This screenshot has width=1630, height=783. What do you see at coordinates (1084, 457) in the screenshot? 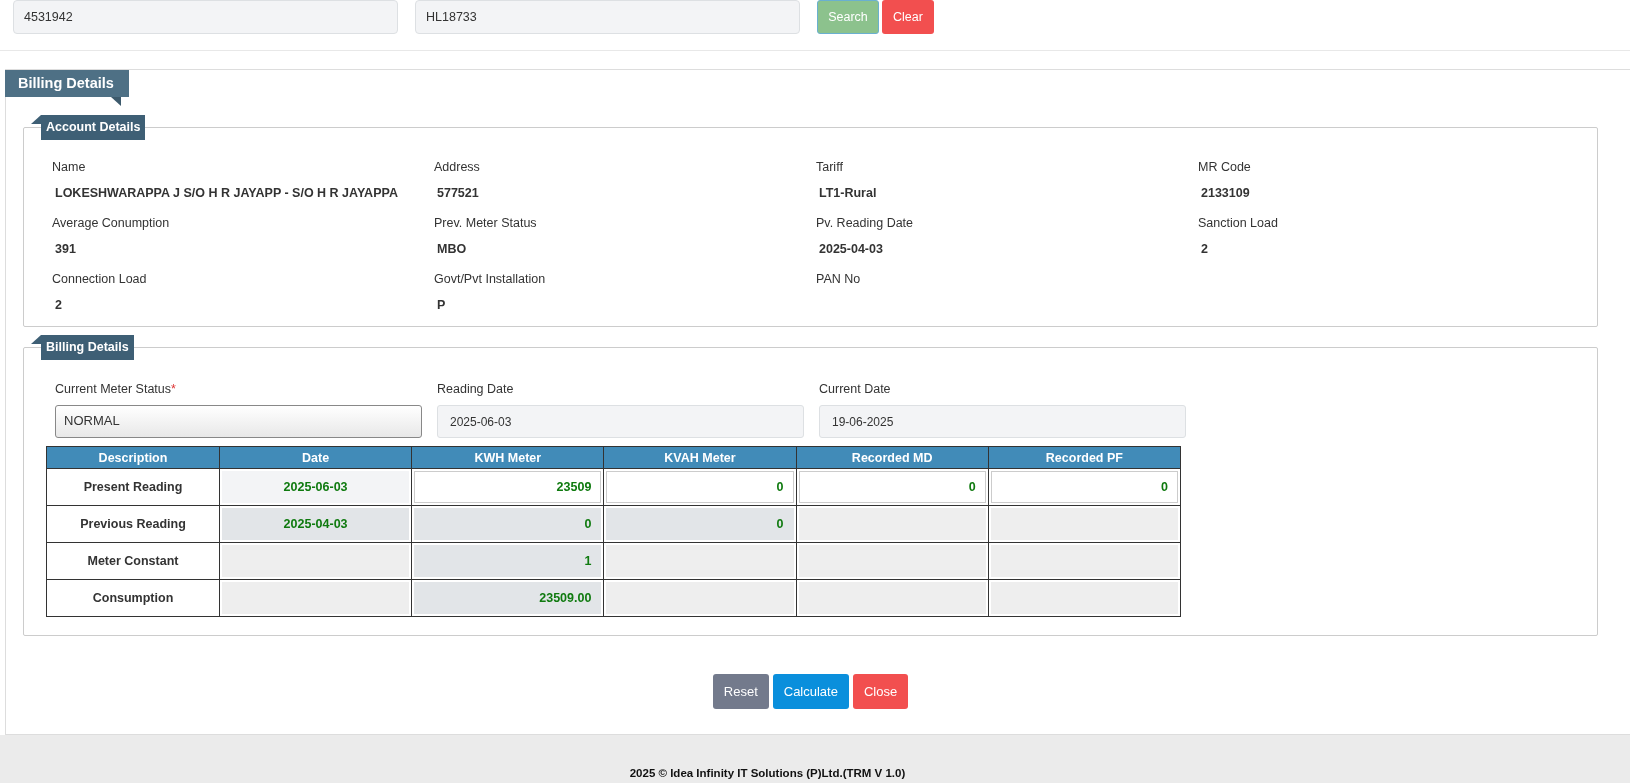
I see `column-header: Recorded PF` at bounding box center [1084, 457].